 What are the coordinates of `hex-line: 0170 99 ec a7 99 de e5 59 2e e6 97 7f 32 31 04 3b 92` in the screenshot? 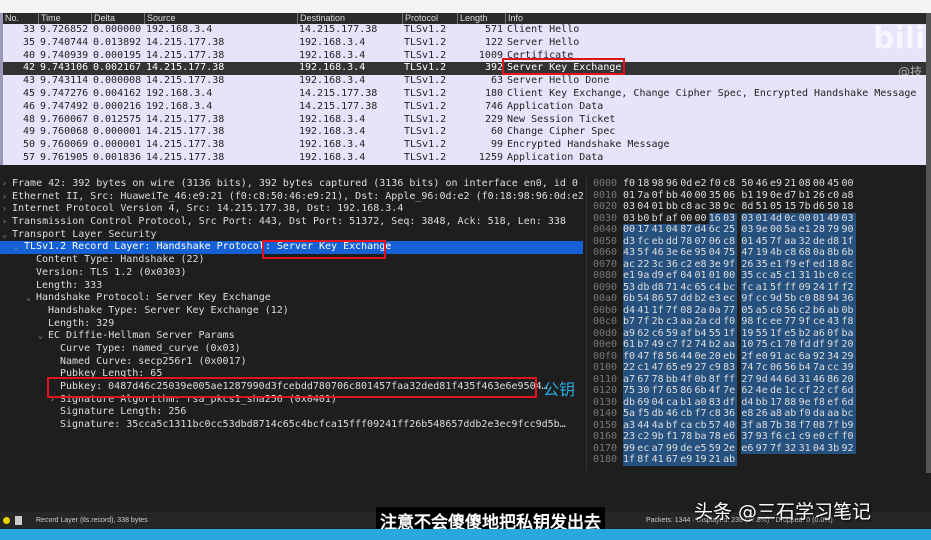 It's located at (756, 448).